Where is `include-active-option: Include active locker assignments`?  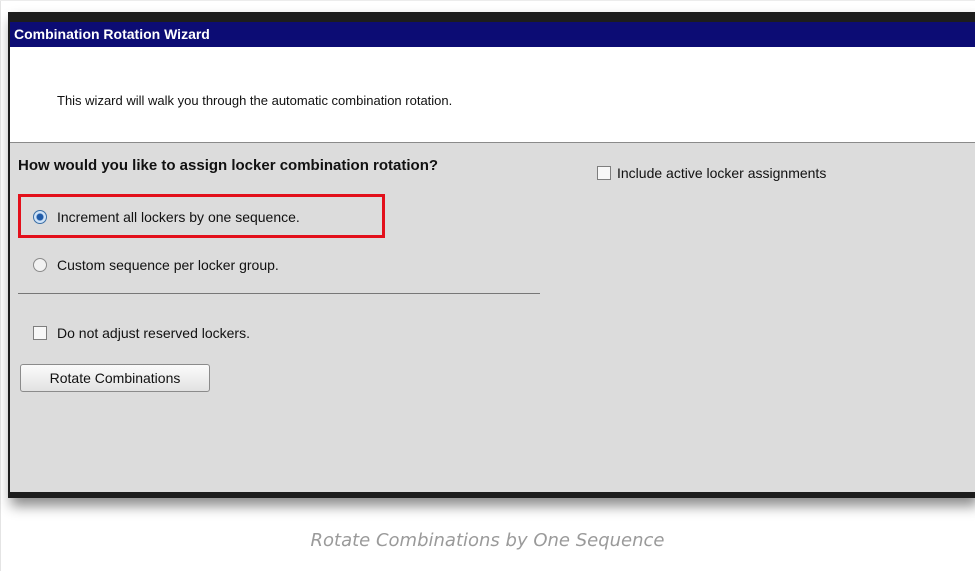
include-active-option: Include active locker assignments is located at coordinates (711, 173).